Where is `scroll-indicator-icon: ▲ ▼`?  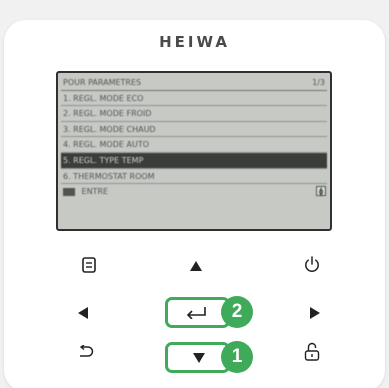
scroll-indicator-icon: ▲ ▼ is located at coordinates (321, 192).